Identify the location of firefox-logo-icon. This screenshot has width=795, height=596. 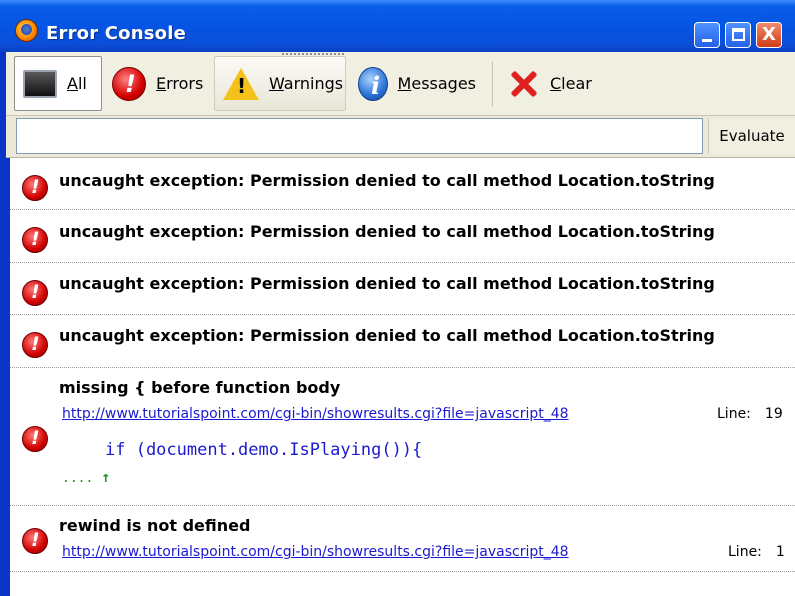
(26, 30).